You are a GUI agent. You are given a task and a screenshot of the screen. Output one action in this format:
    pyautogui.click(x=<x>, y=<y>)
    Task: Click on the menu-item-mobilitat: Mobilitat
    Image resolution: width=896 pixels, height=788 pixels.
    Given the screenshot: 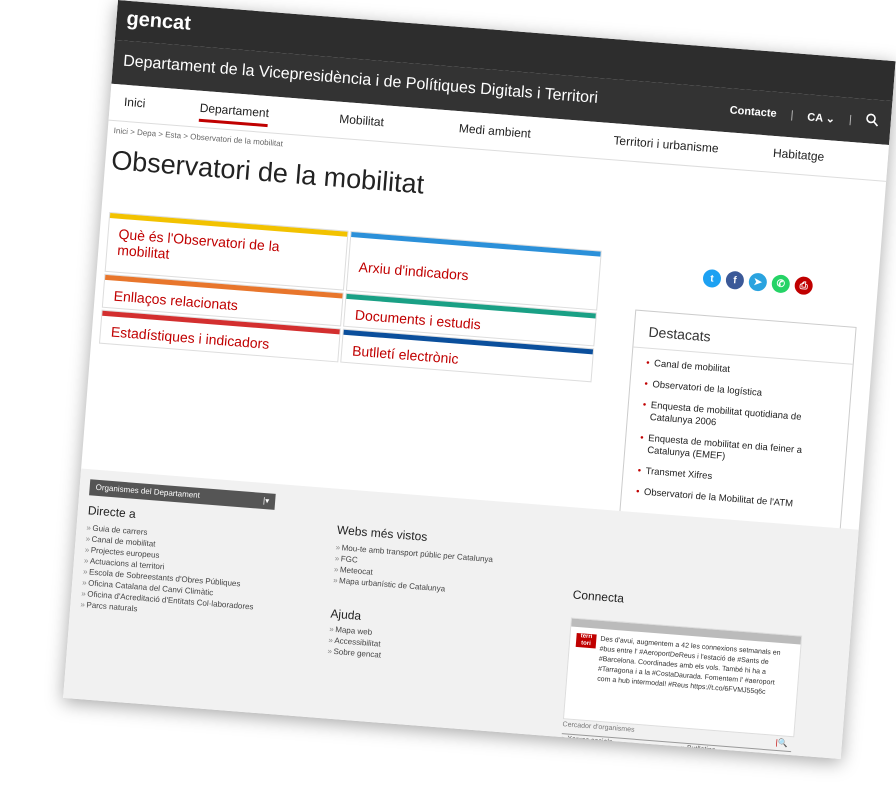 What is the action you would take?
    pyautogui.click(x=362, y=120)
    